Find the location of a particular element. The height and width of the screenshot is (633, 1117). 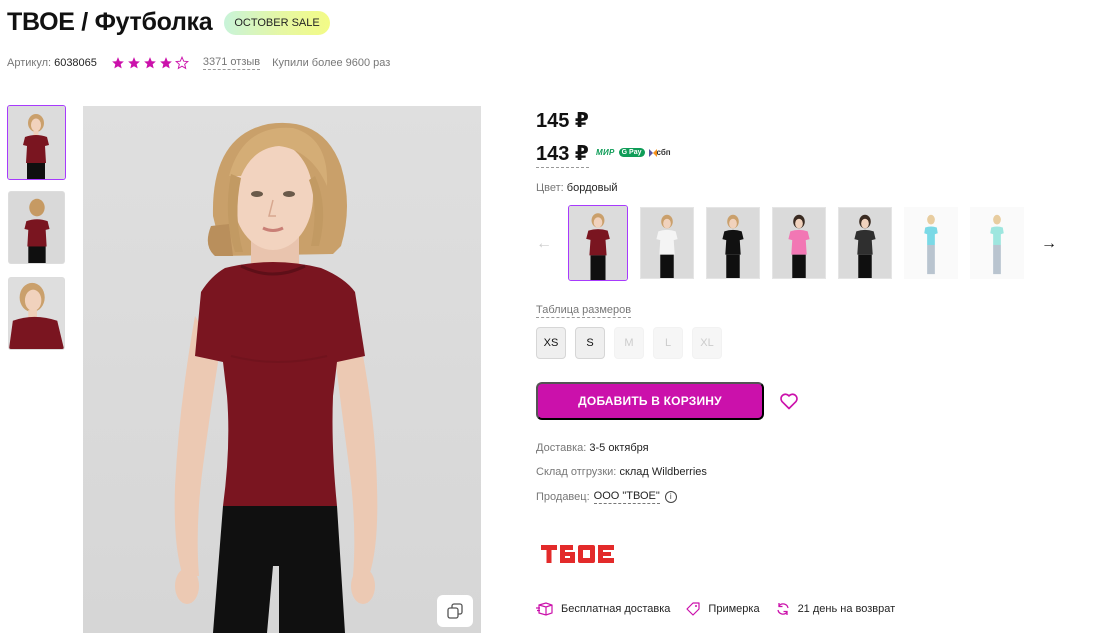

rating-stars is located at coordinates (151, 63).